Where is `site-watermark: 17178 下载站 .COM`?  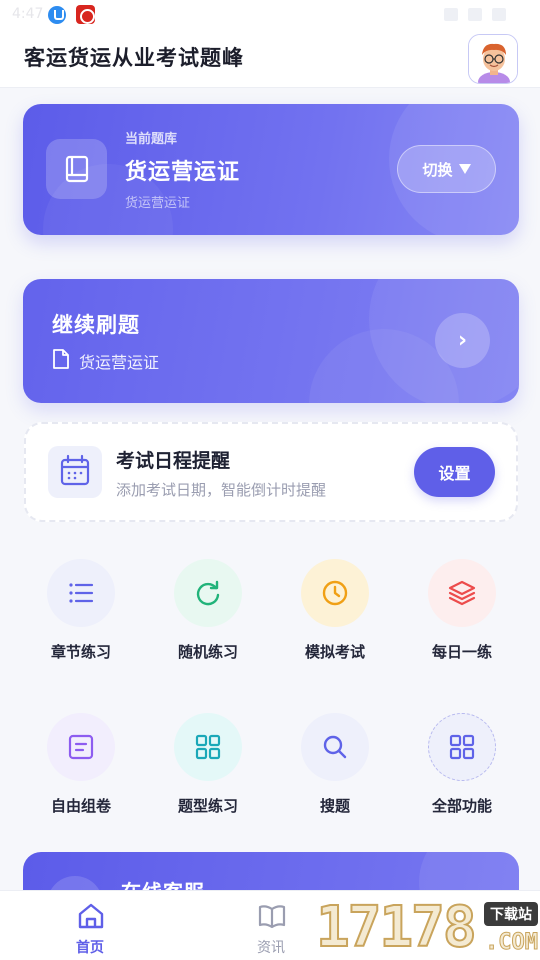
site-watermark: 17178 下载站 .COM is located at coordinates (427, 927).